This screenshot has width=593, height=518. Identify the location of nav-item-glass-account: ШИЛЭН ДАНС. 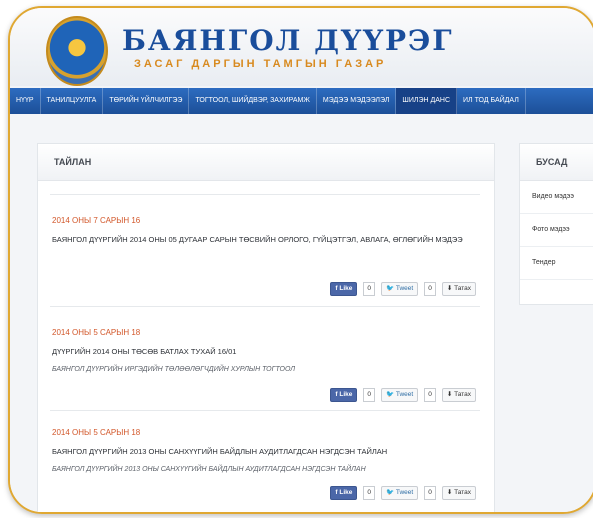
(427, 101).